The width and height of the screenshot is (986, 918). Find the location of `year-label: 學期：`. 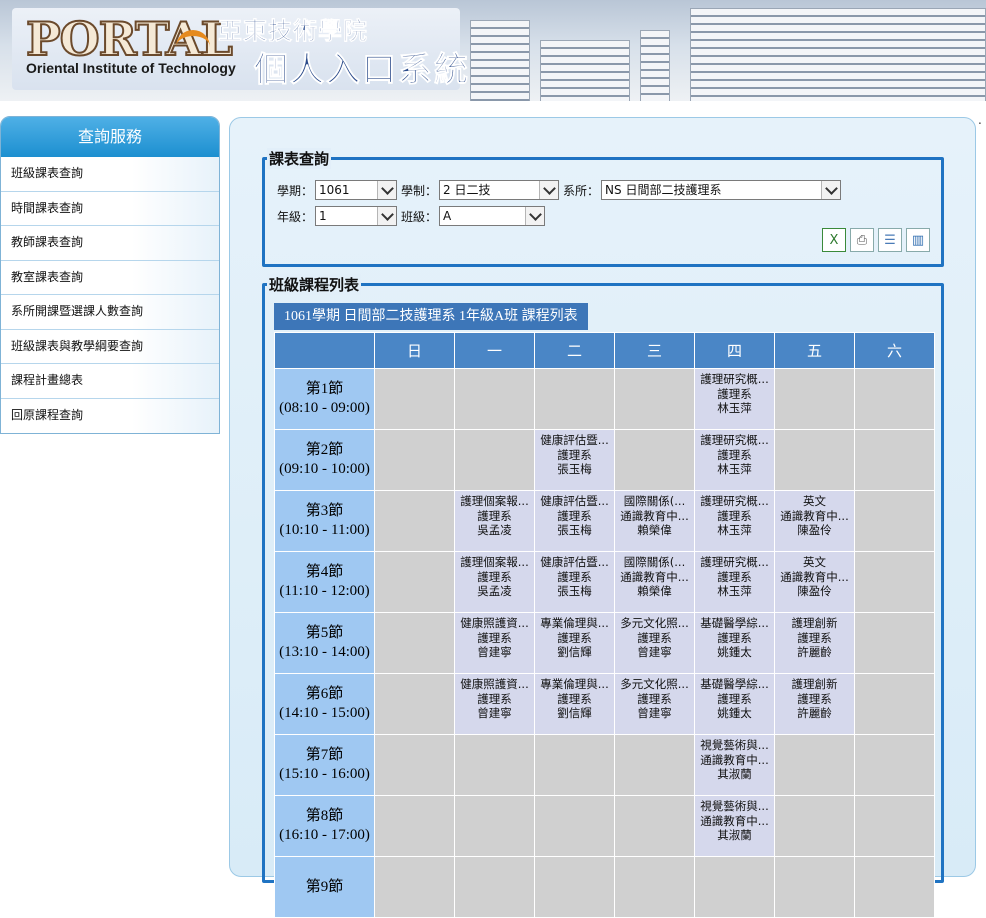

year-label: 學期： is located at coordinates (295, 190).